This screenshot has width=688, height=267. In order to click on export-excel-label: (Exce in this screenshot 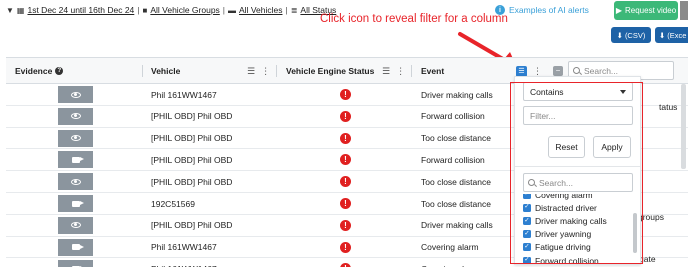, I will do `click(677, 35)`.